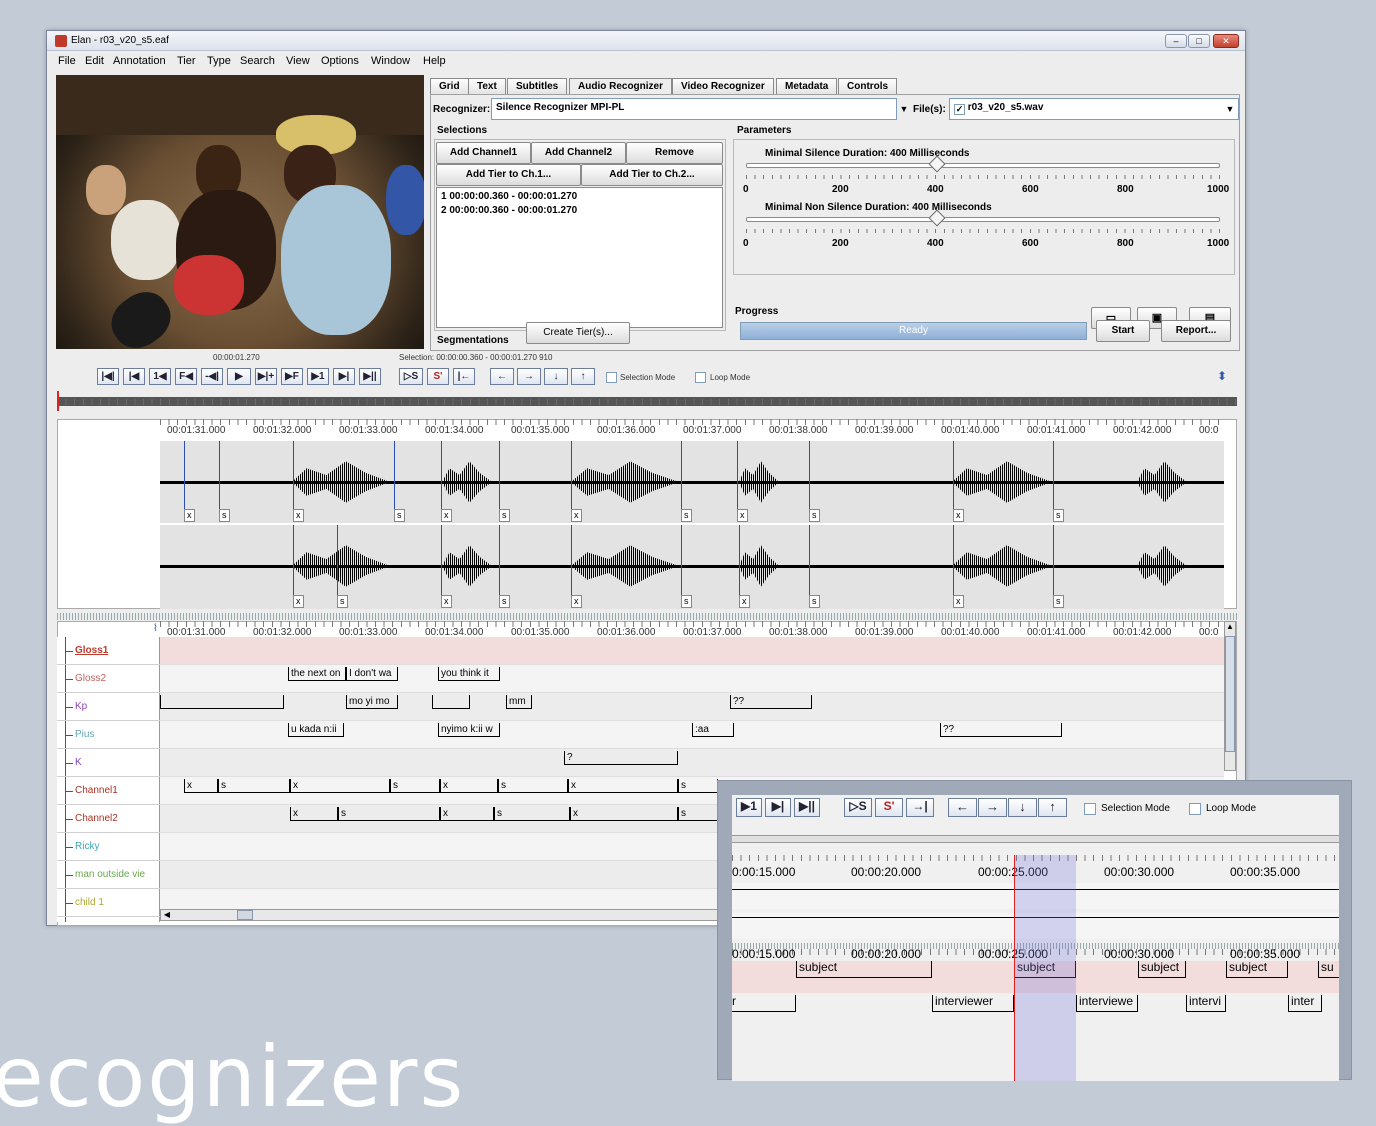 This screenshot has height=1126, width=1376. I want to click on splitter-handle, so click(647, 616).